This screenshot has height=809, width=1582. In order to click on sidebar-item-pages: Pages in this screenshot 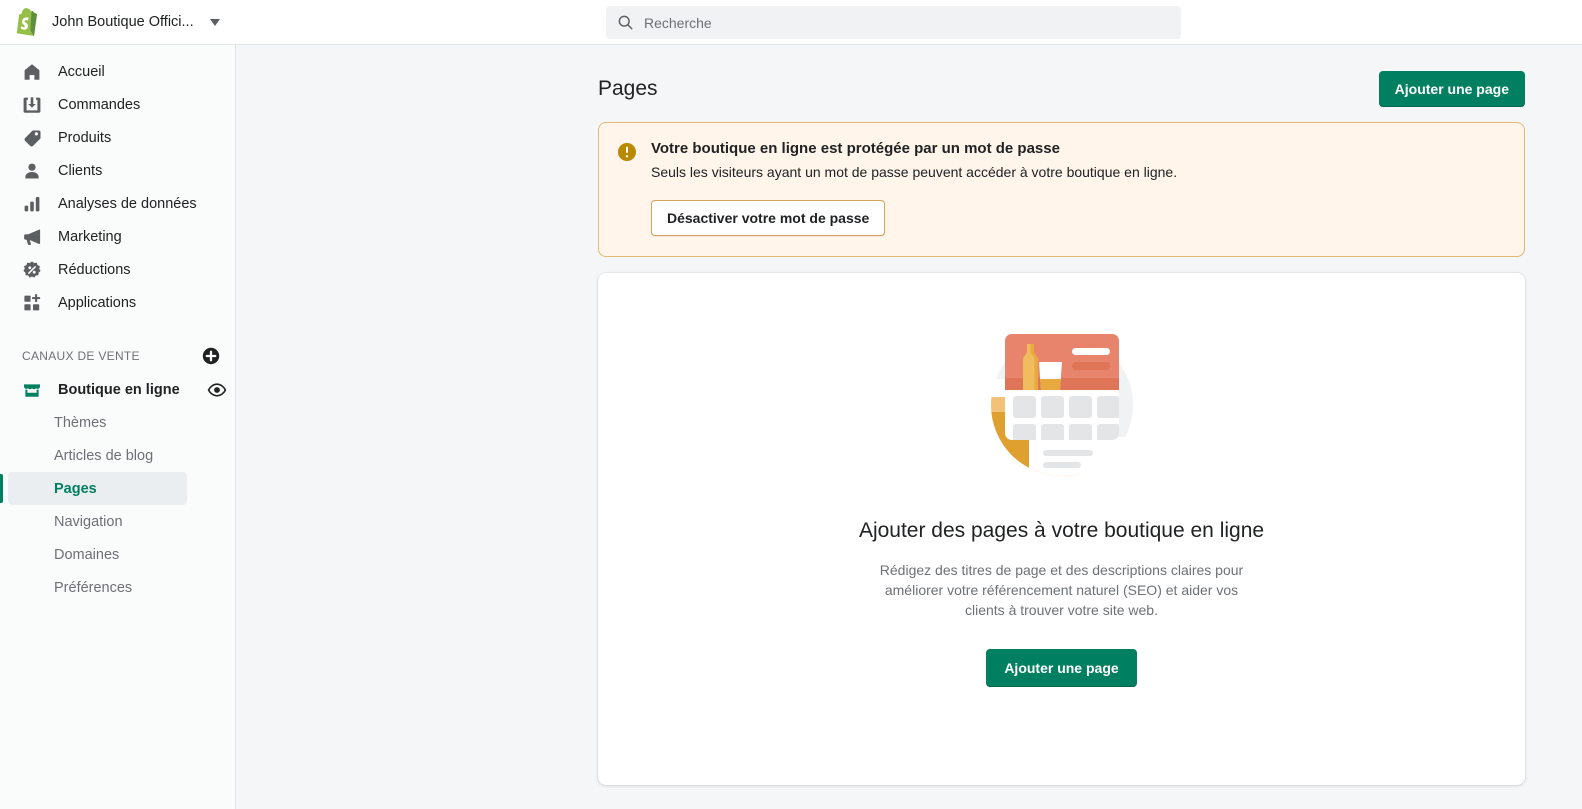, I will do `click(93, 488)`.